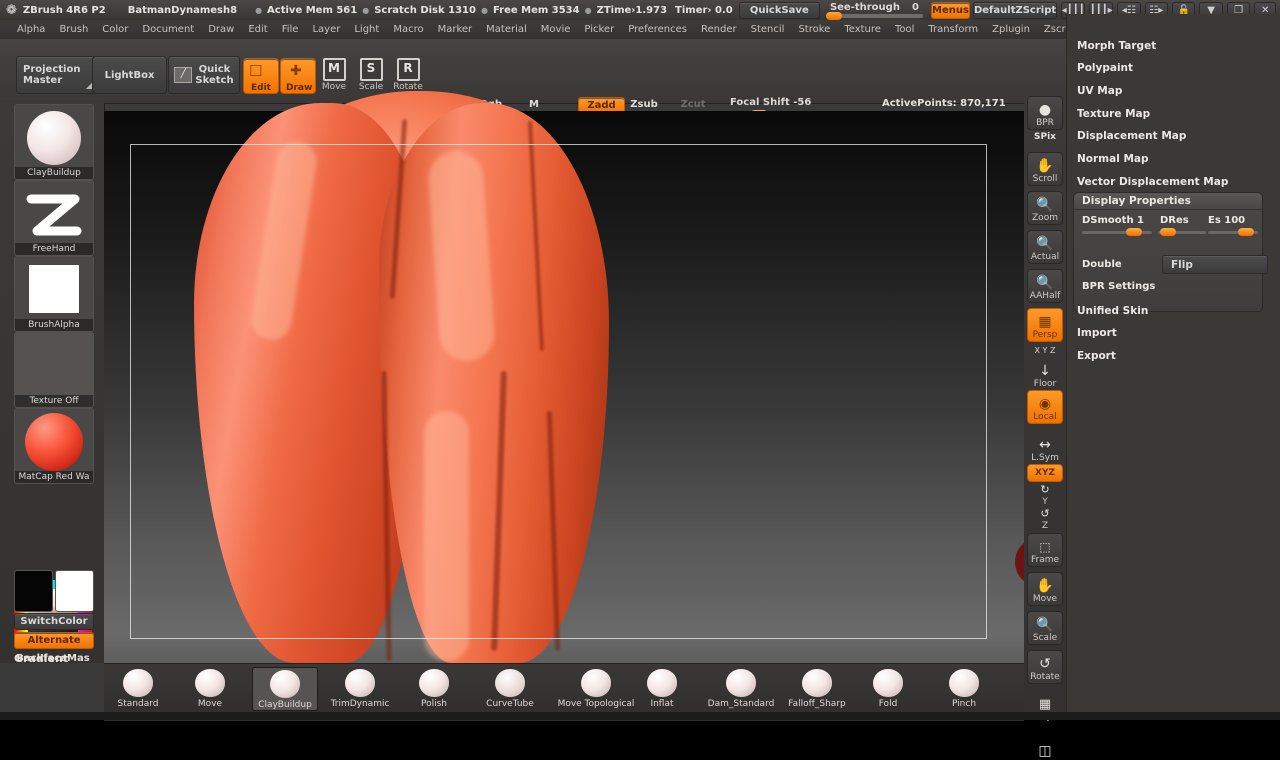  What do you see at coordinates (54, 640) in the screenshot?
I see `alternate-button: Alternate` at bounding box center [54, 640].